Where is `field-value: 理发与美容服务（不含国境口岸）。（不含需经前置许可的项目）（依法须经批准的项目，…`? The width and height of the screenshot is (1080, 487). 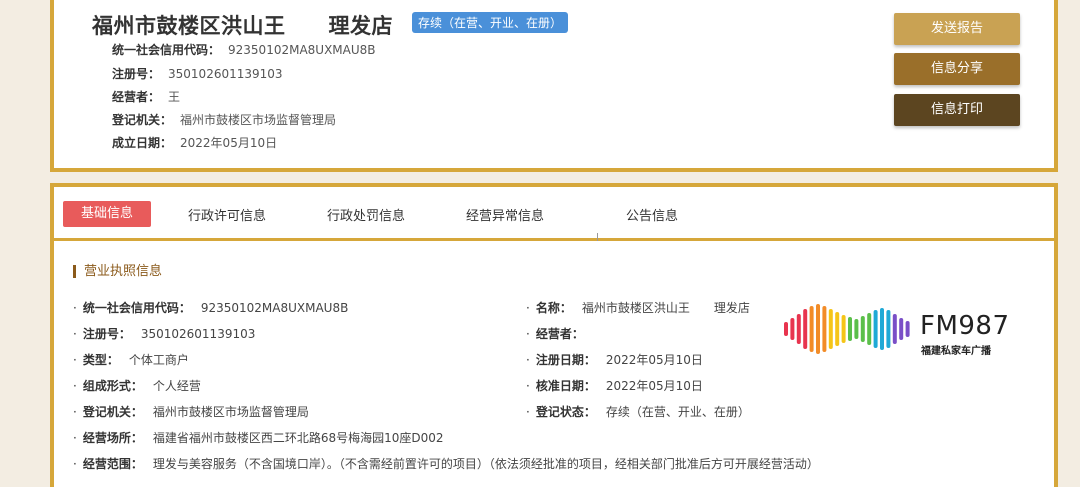
field-value: 理发与美容服务（不含国境口岸）。（不含需经前置许可的项目）（依法须经批准的项目，… is located at coordinates (485, 464).